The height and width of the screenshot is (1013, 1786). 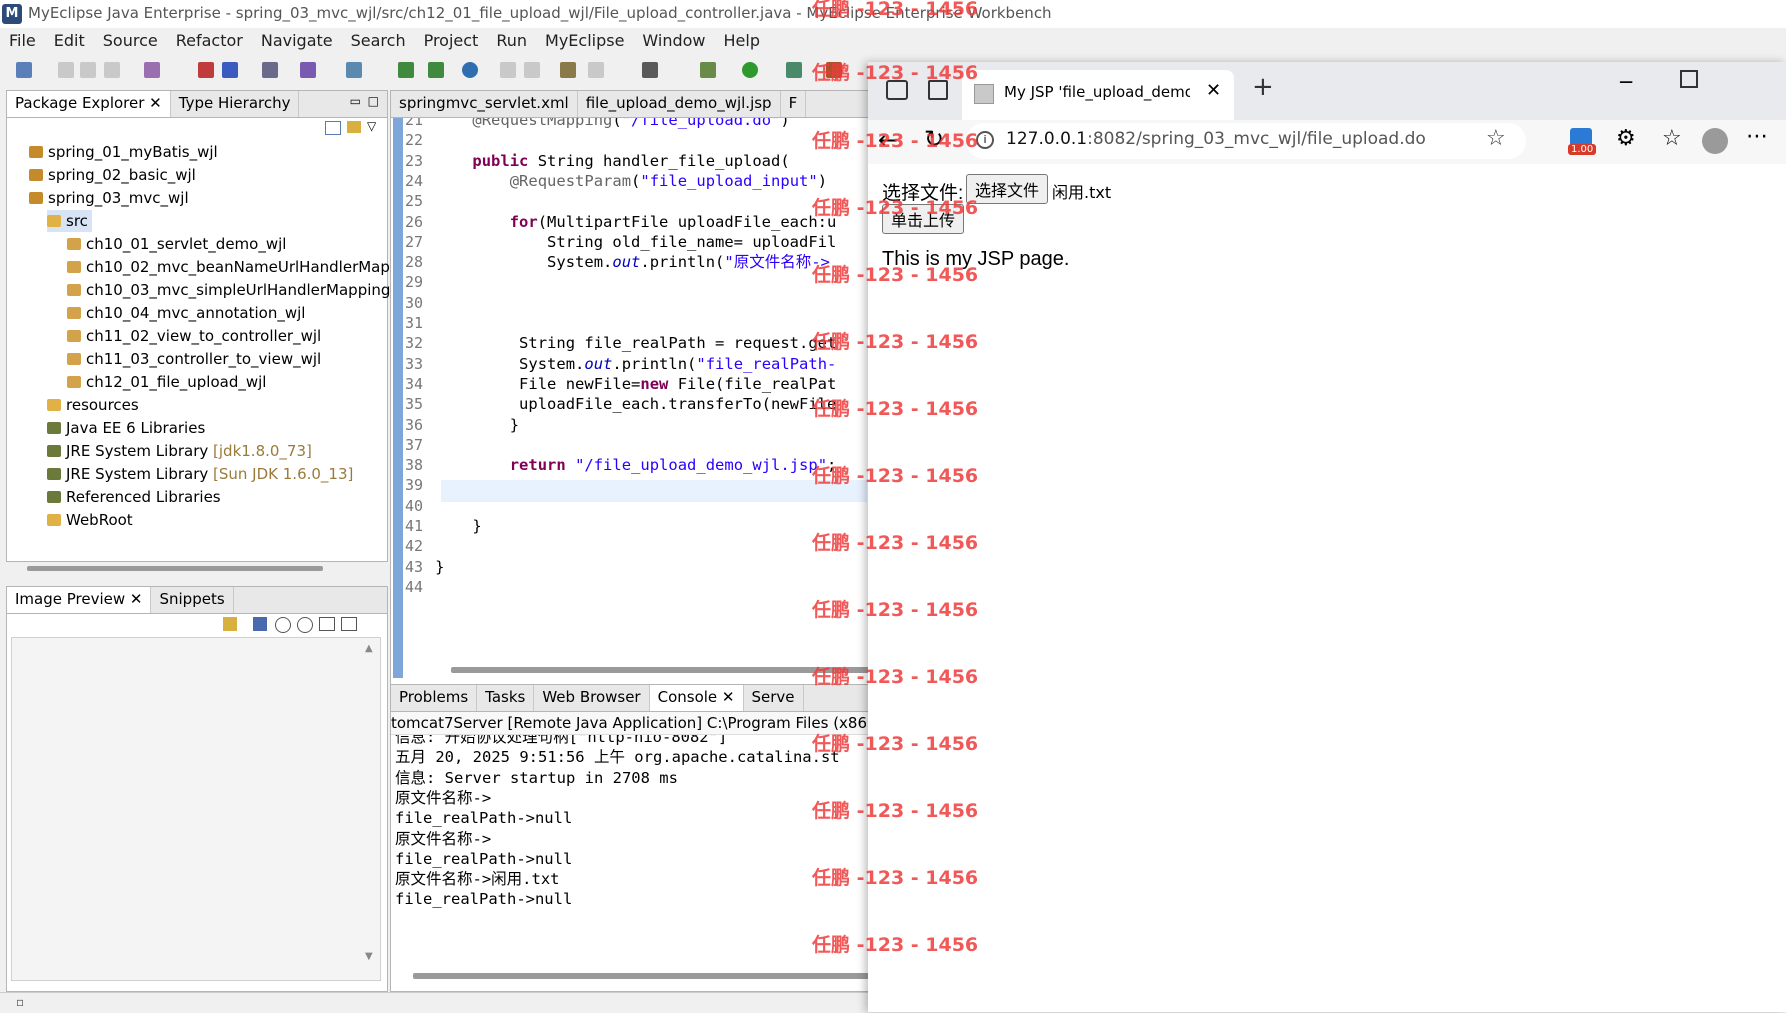 I want to click on menu-navigate: Navigate, so click(x=297, y=41).